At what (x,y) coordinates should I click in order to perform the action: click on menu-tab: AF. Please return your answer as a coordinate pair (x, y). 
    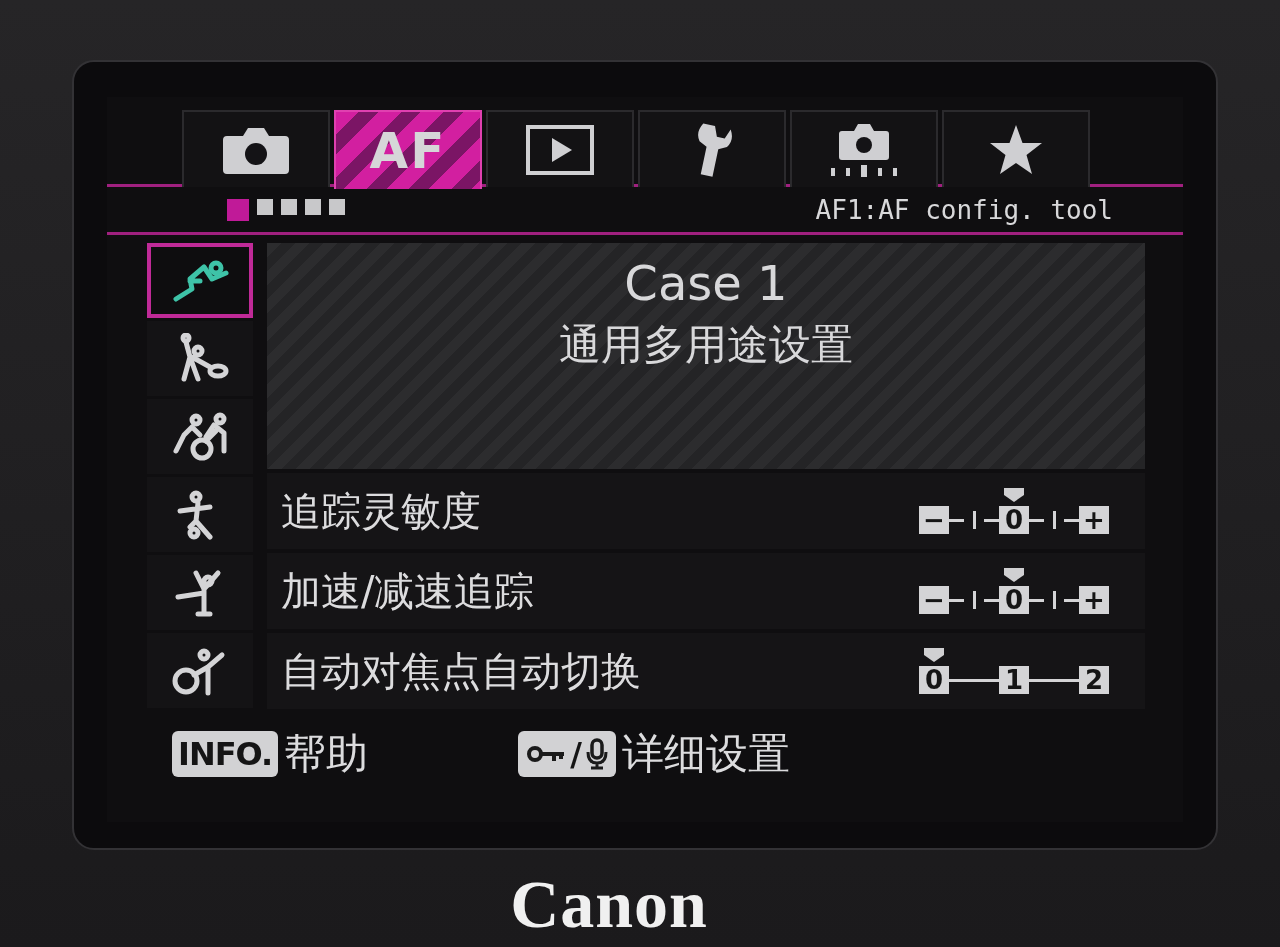
    Looking at the image, I should click on (408, 149).